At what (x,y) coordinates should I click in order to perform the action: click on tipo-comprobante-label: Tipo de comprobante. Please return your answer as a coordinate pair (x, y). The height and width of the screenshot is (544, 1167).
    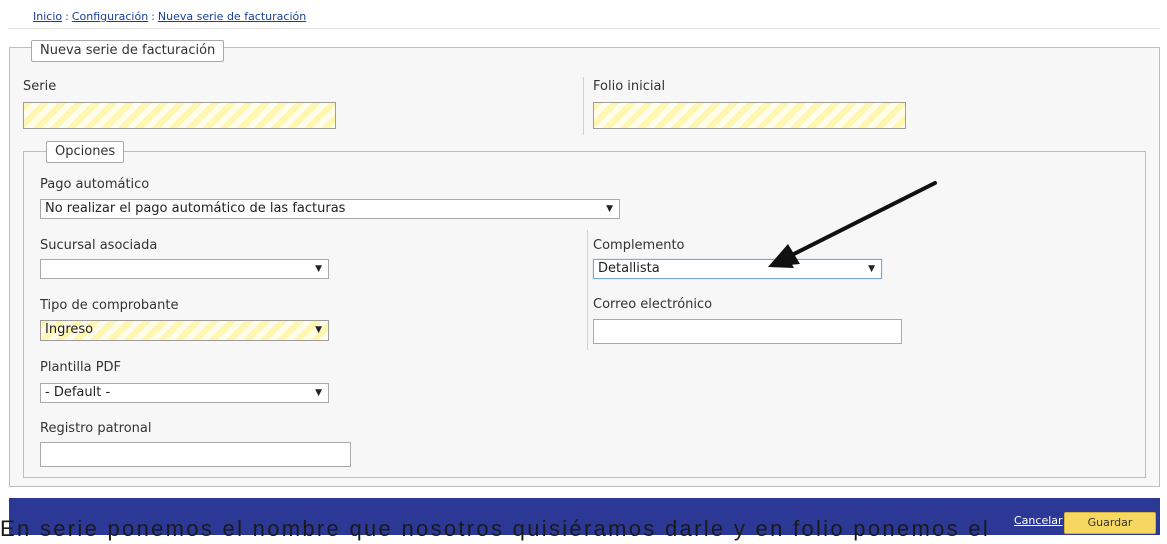
    Looking at the image, I should click on (109, 305).